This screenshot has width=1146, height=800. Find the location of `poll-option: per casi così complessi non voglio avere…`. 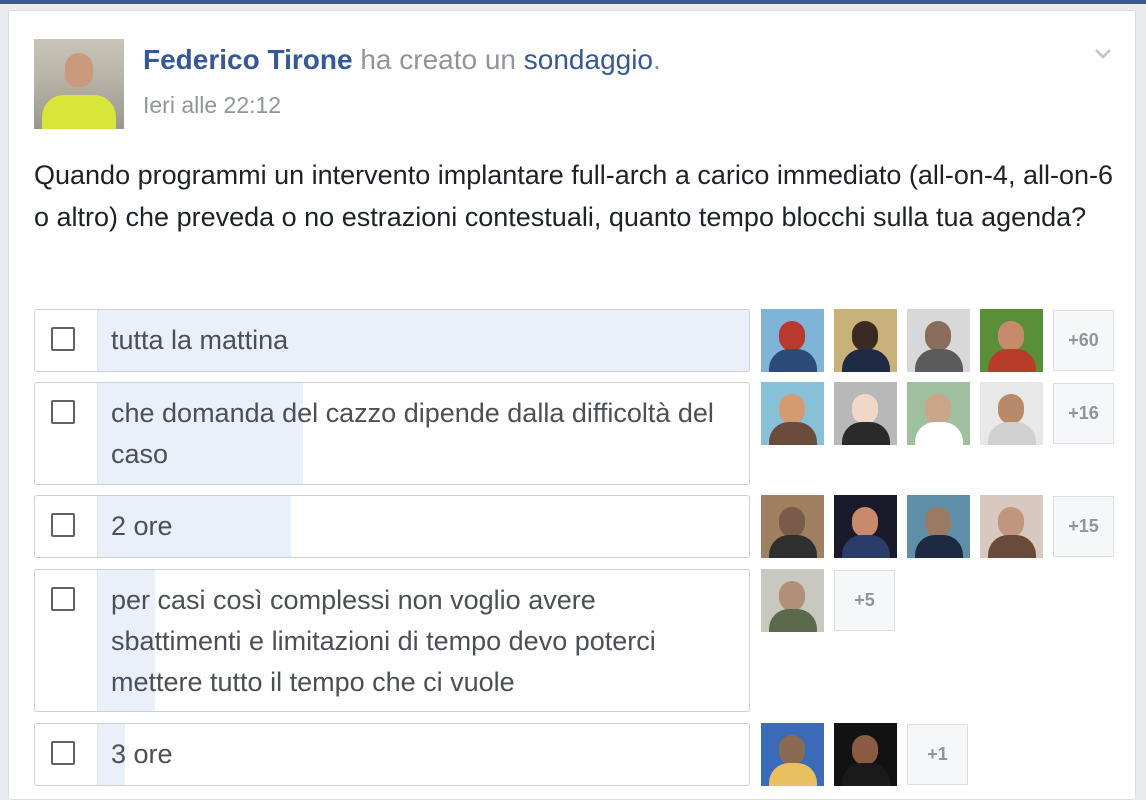

poll-option: per casi così complessi non voglio avere… is located at coordinates (392, 640).